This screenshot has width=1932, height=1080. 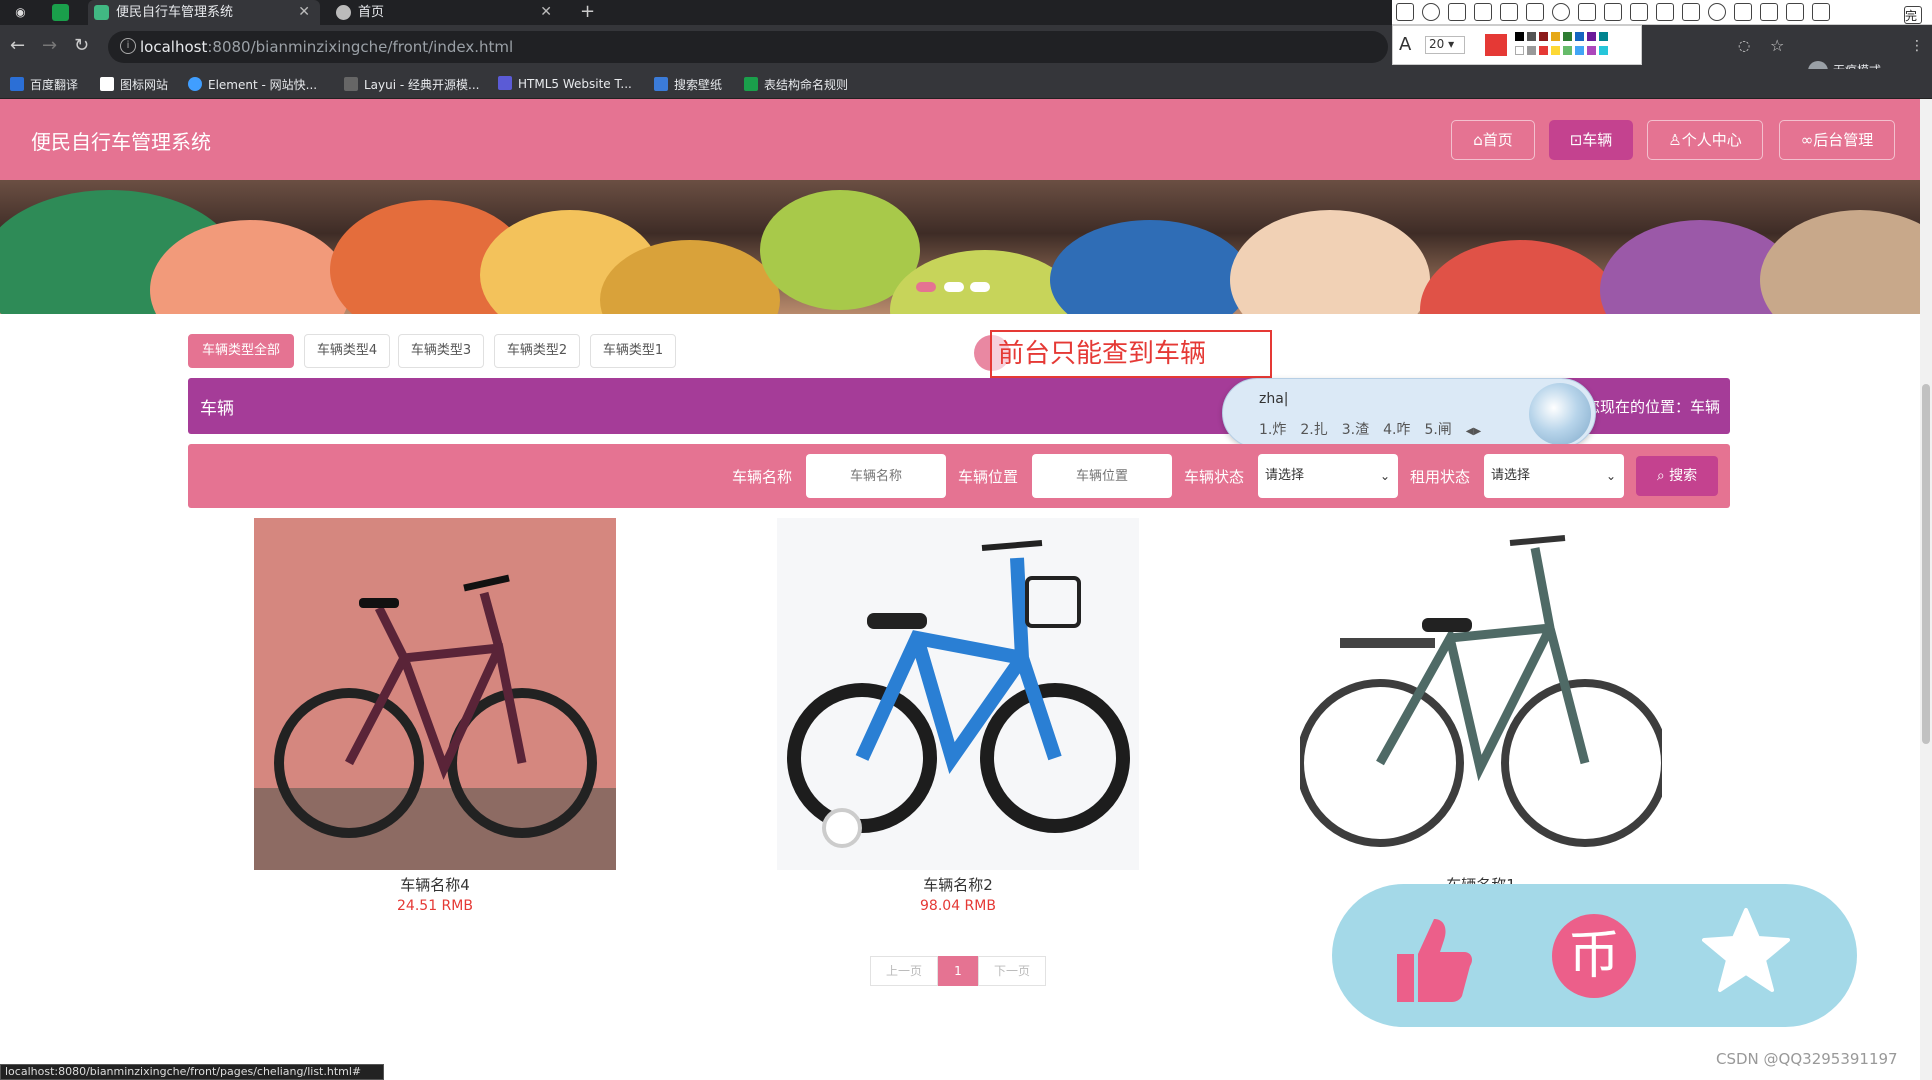 I want to click on next-page-button: 下一页, so click(x=1012, y=971).